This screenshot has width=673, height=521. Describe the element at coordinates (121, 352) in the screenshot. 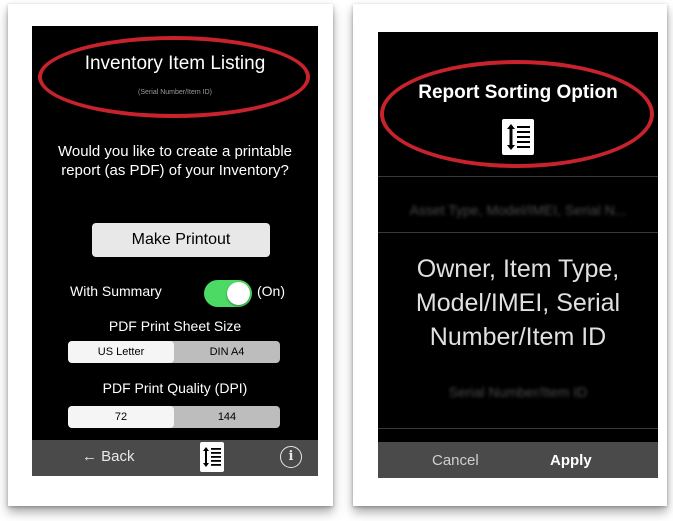

I see `sheet-size-option-us-letter: US Letter` at that location.